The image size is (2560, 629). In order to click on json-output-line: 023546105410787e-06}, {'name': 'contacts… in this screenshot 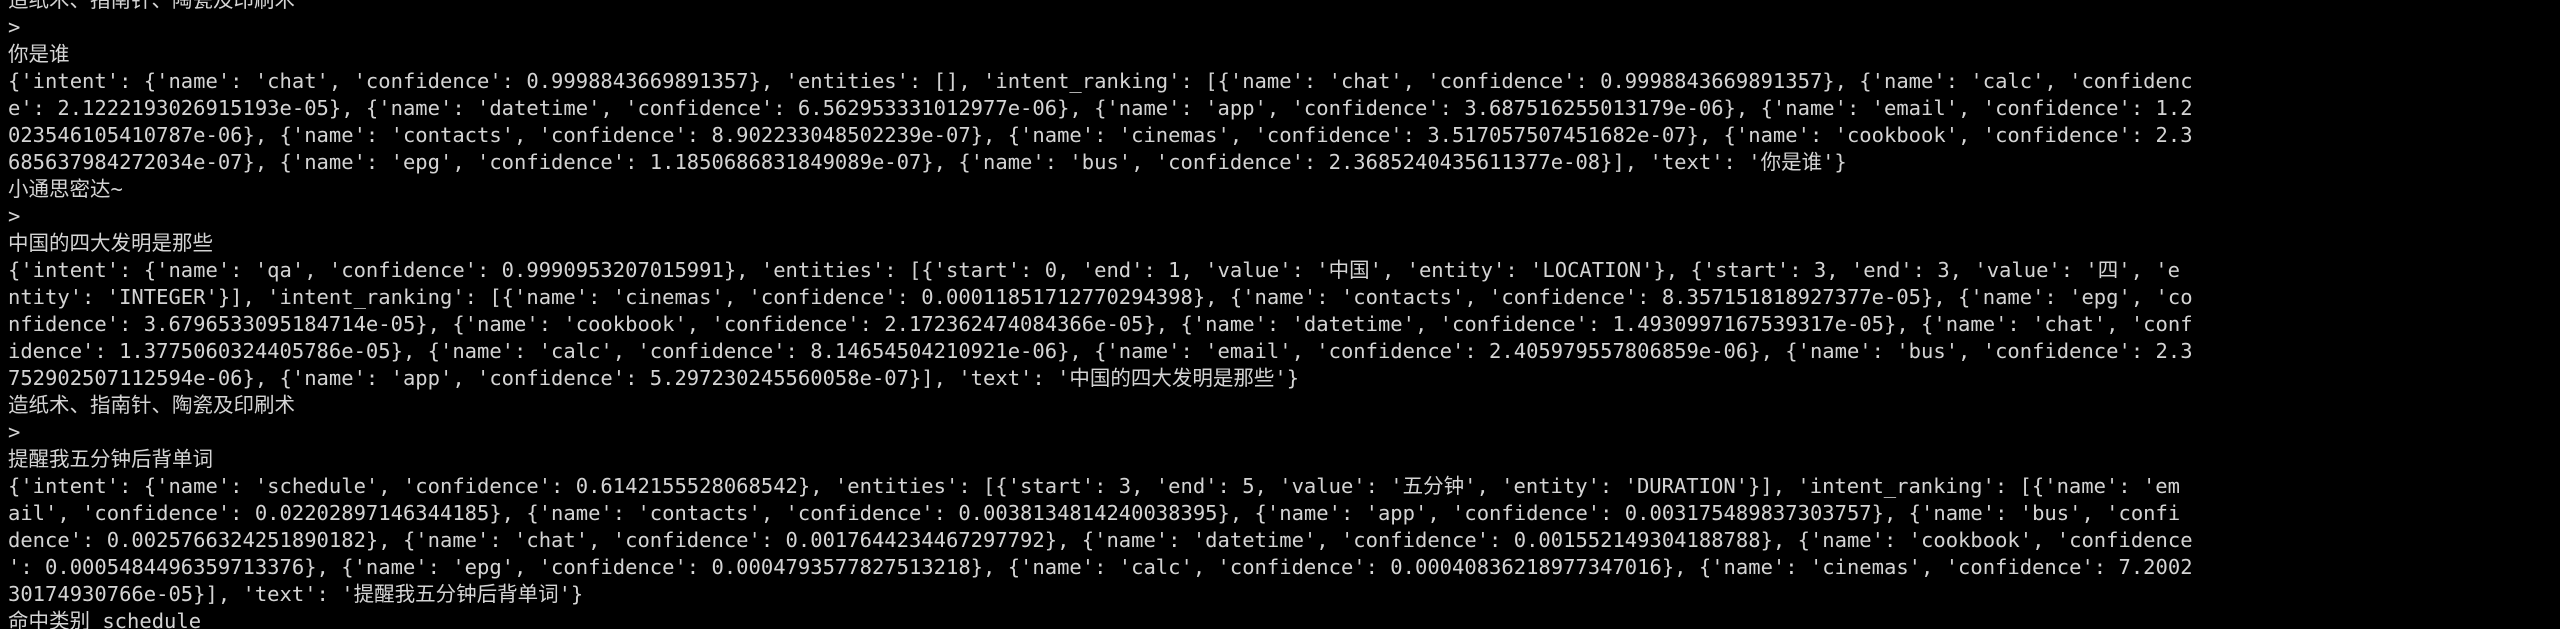, I will do `click(1100, 135)`.